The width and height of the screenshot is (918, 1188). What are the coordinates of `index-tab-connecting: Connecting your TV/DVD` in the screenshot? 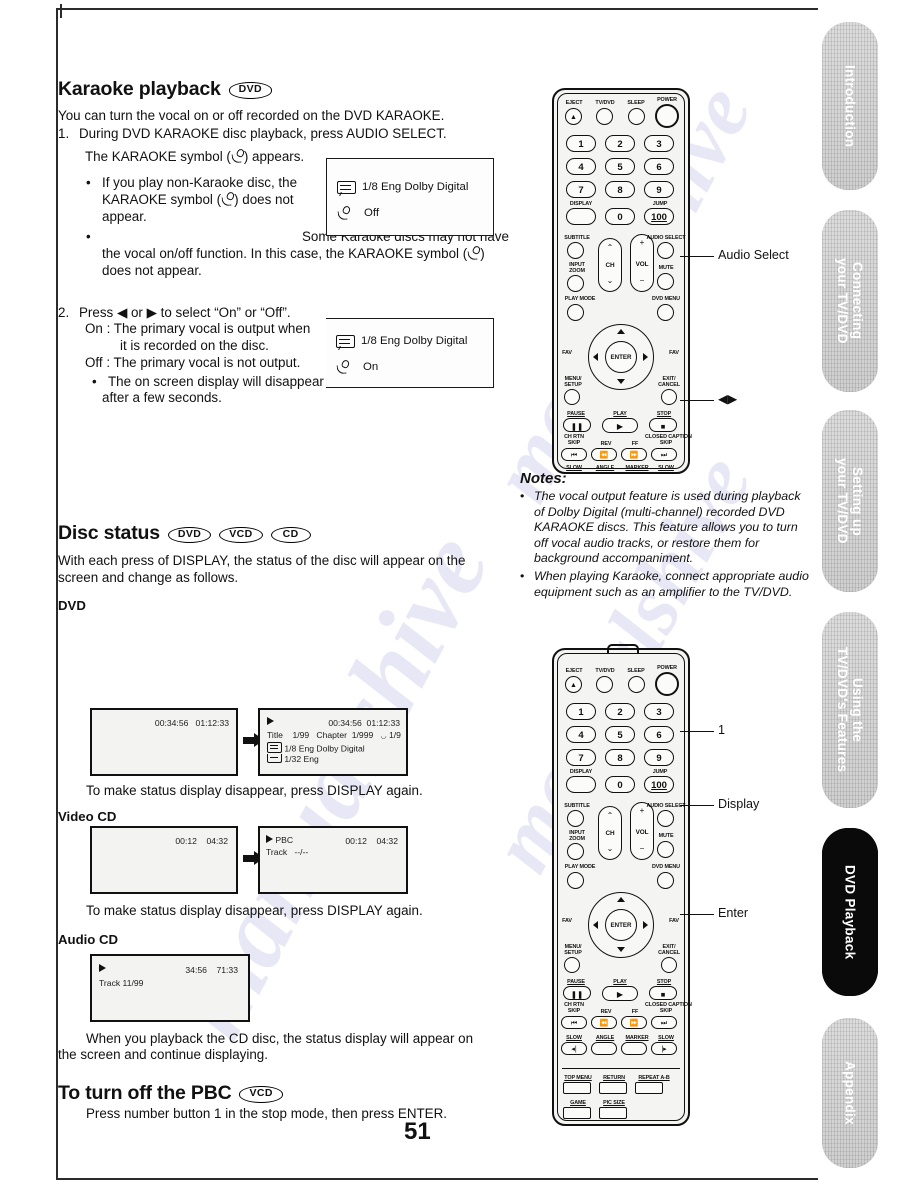 It's located at (850, 301).